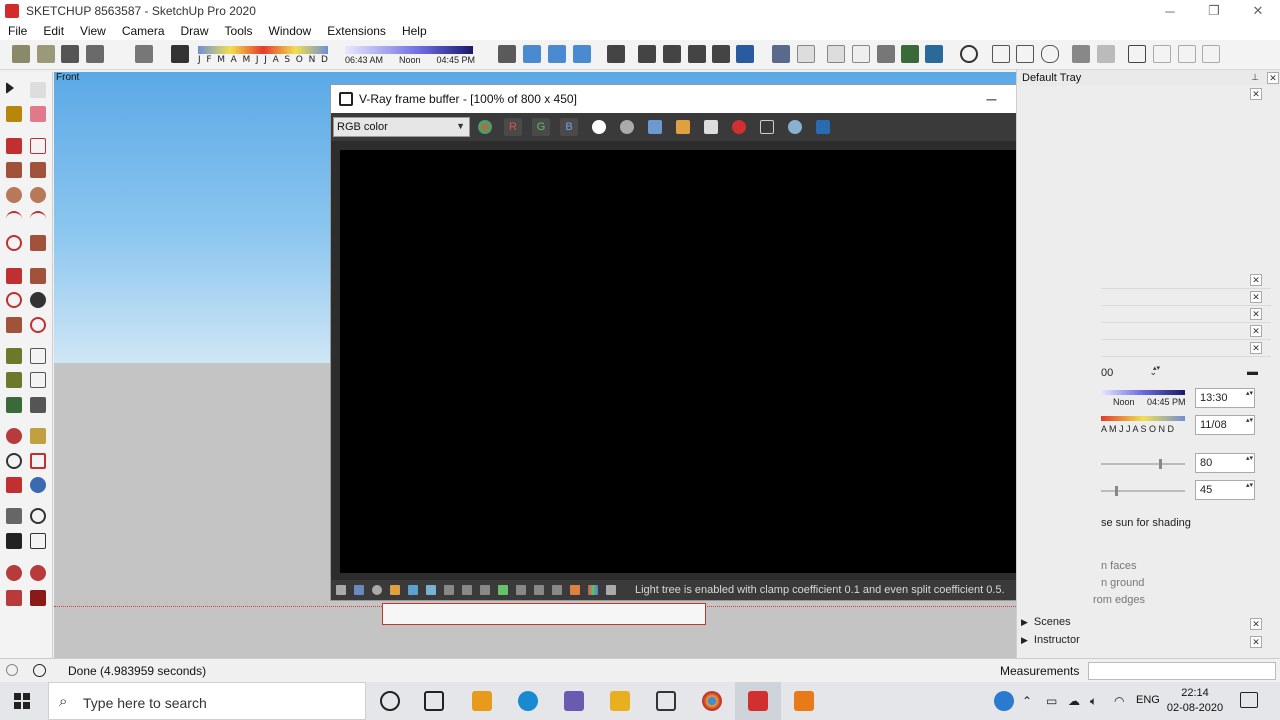 Image resolution: width=1280 pixels, height=720 pixels. I want to click on section-plane-icon, so click(532, 54).